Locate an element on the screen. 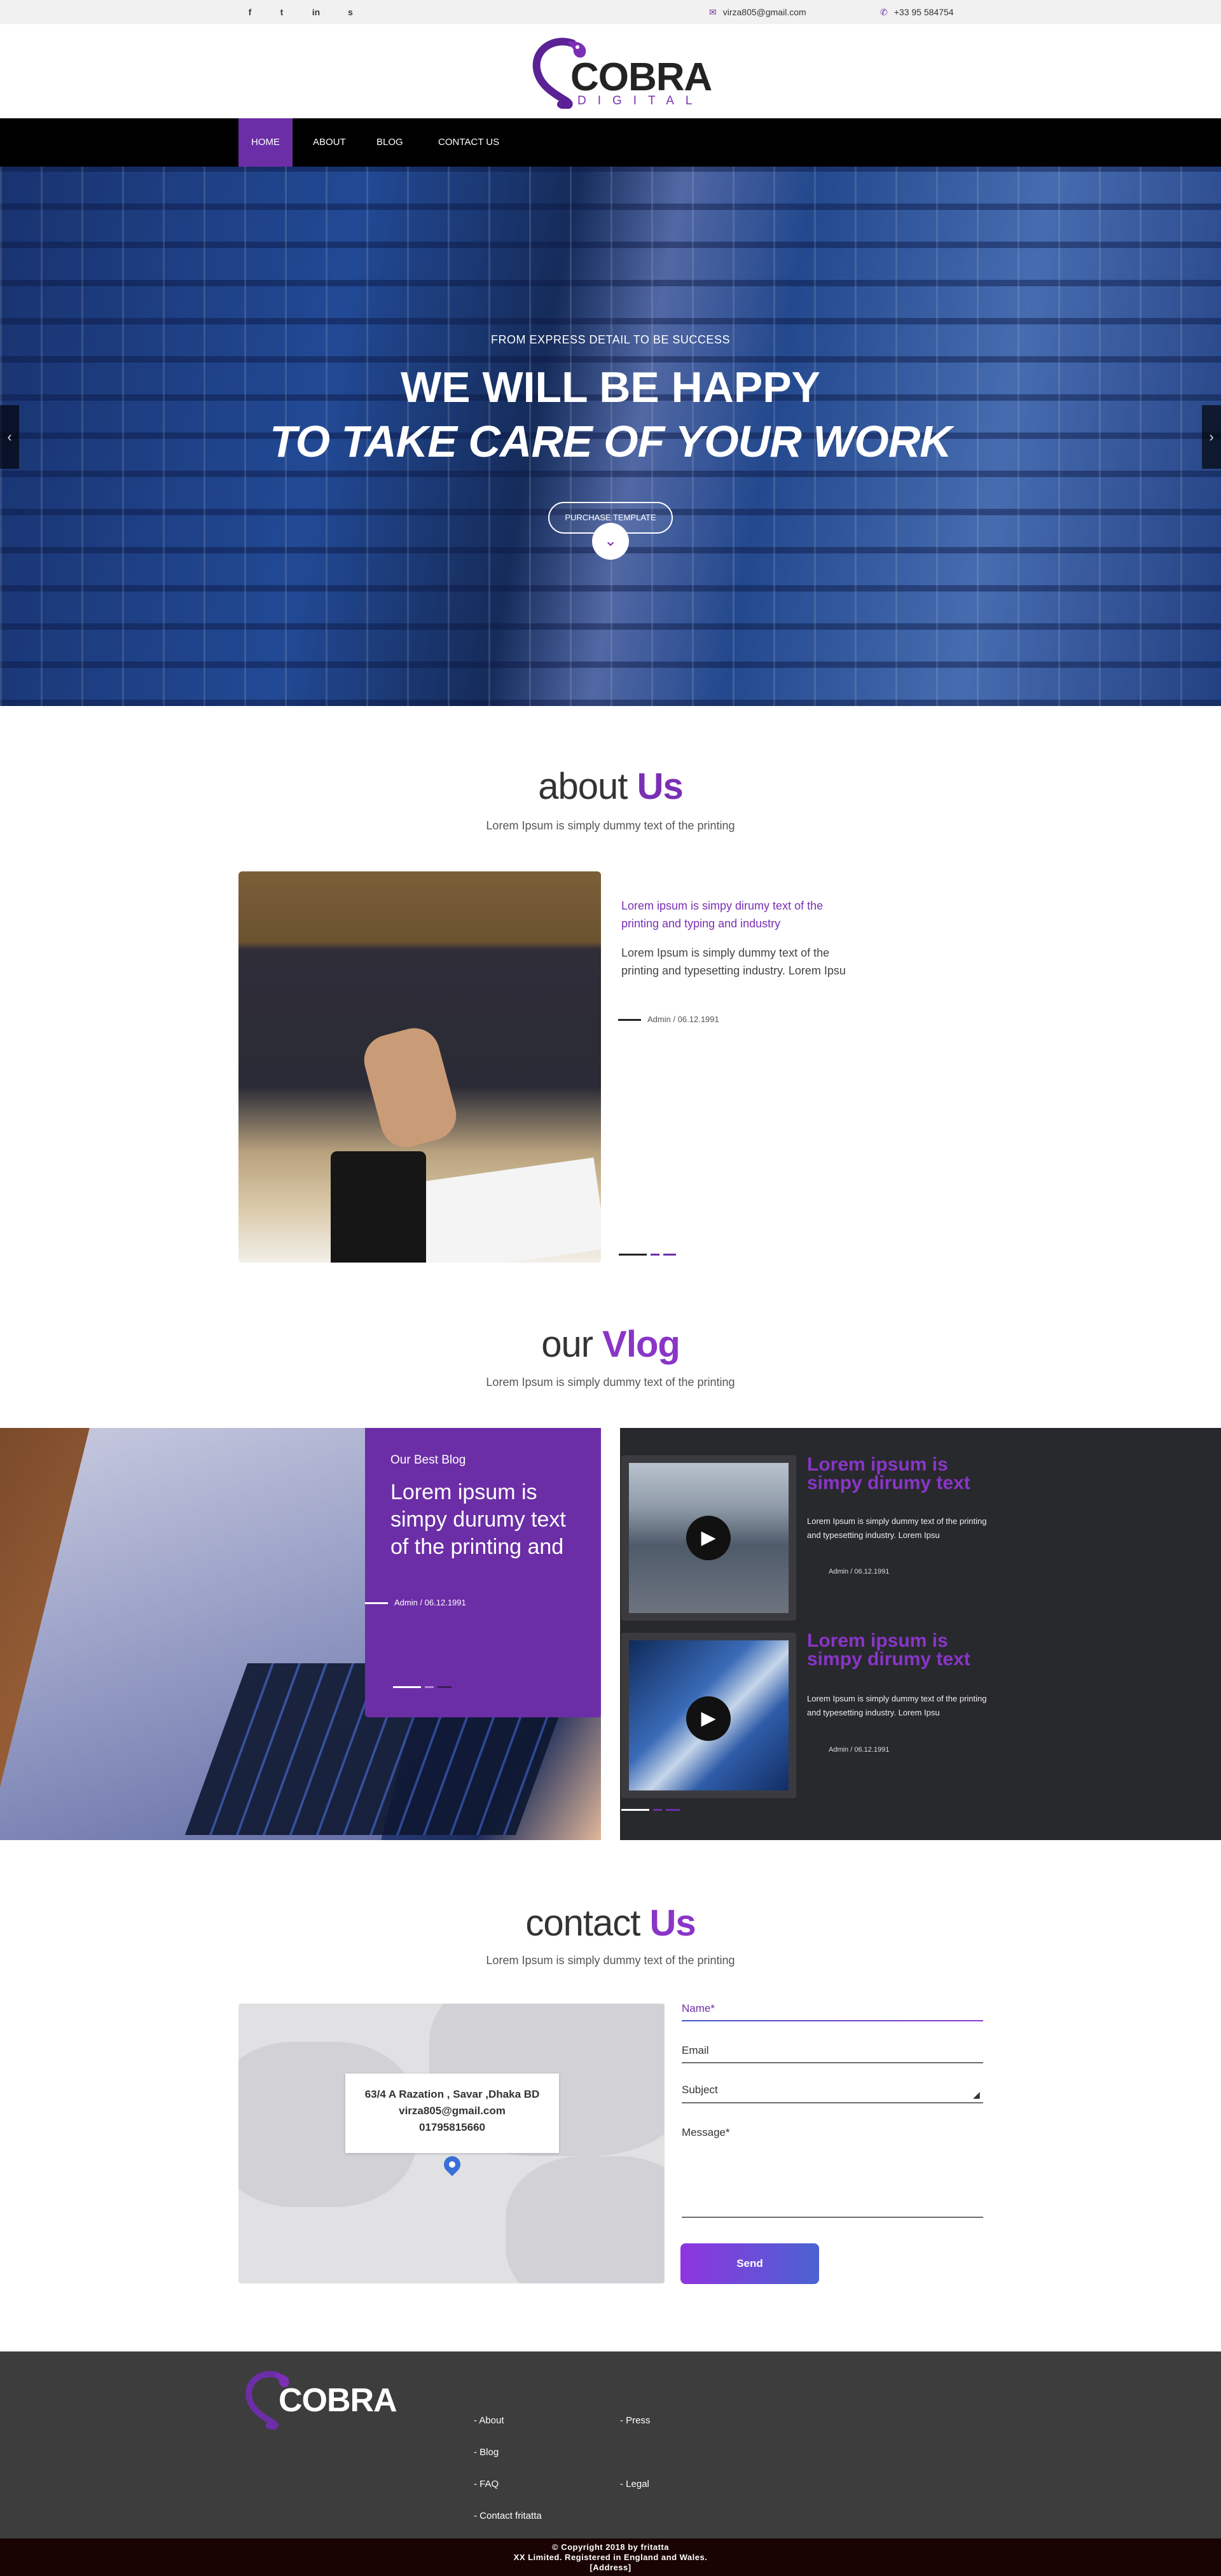  message-field is located at coordinates (832, 2217).